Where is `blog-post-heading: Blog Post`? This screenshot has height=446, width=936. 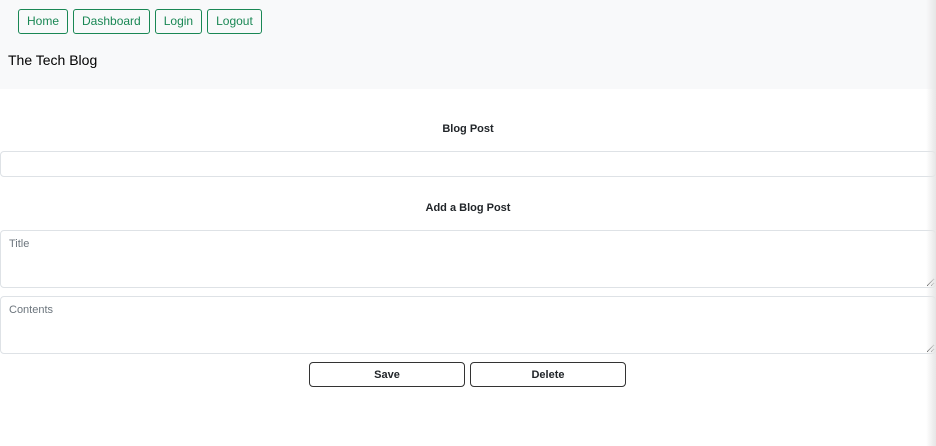
blog-post-heading: Blog Post is located at coordinates (468, 129).